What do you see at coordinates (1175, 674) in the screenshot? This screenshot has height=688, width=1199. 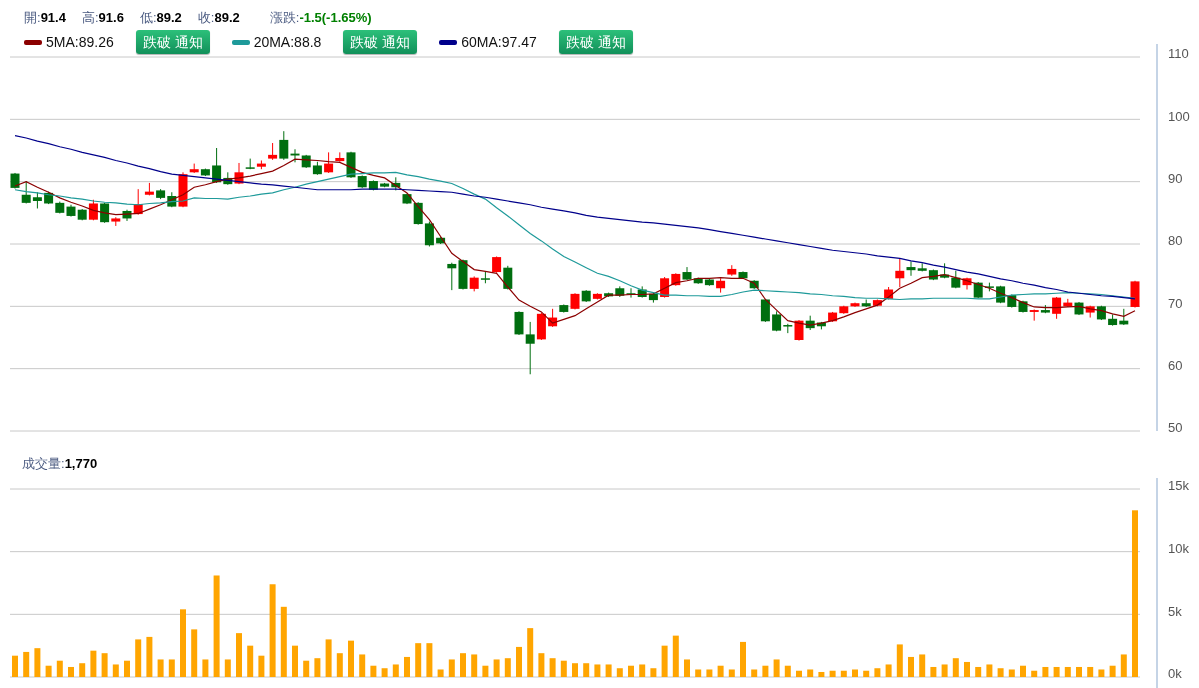 I see `axis-label: 0k` at bounding box center [1175, 674].